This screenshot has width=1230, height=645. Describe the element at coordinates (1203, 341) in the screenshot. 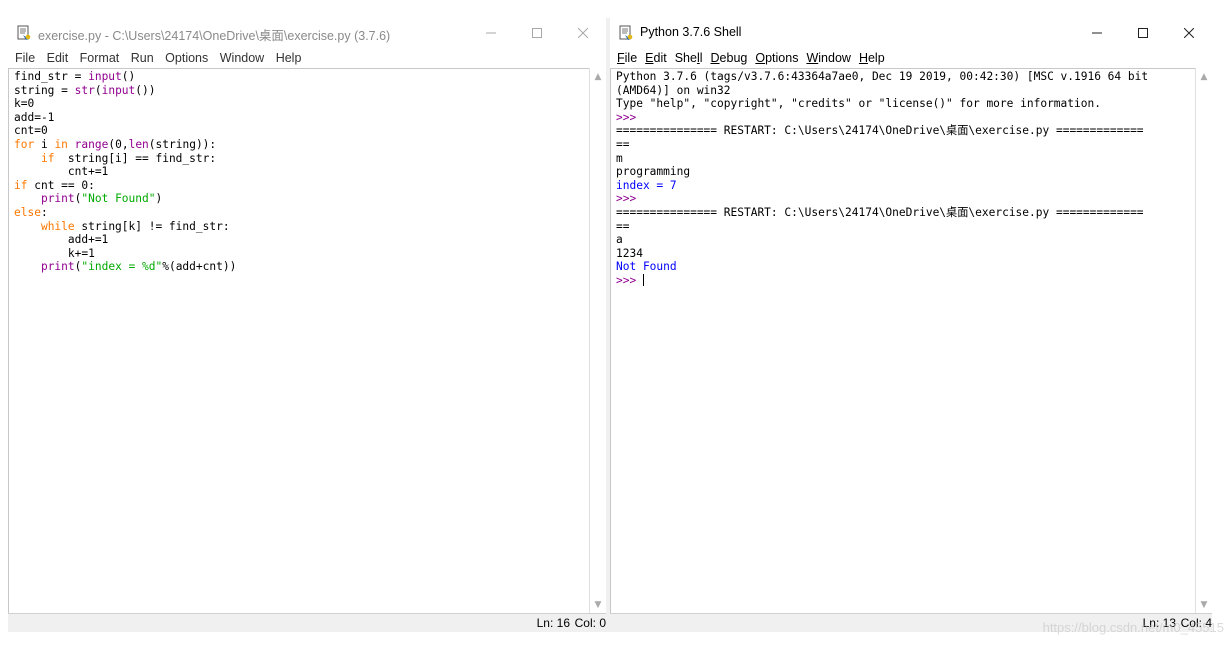

I see `shell-vertical-scrollbar: ▲ ▼` at that location.